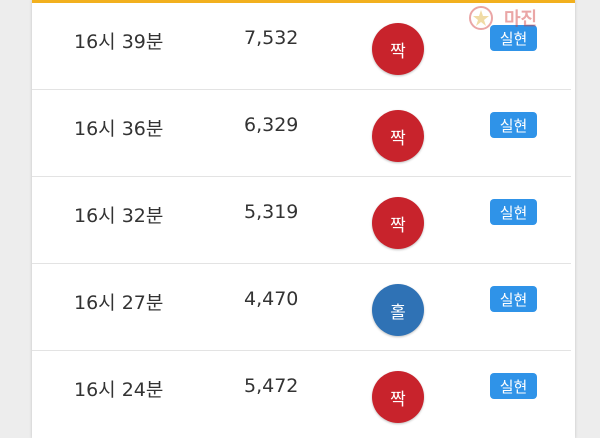  Describe the element at coordinates (119, 42) in the screenshot. I see `row-time: 16시 39분` at that location.